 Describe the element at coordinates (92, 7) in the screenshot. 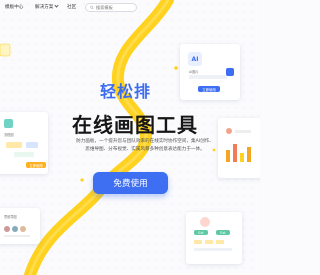

I see `search-icon` at that location.